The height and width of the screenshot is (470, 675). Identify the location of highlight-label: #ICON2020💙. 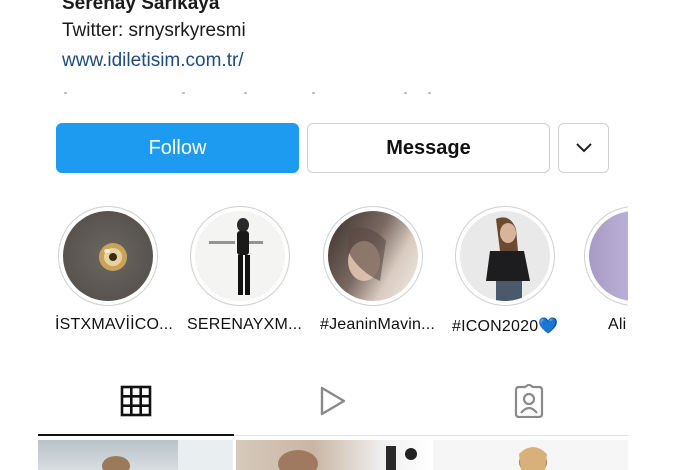
(505, 326).